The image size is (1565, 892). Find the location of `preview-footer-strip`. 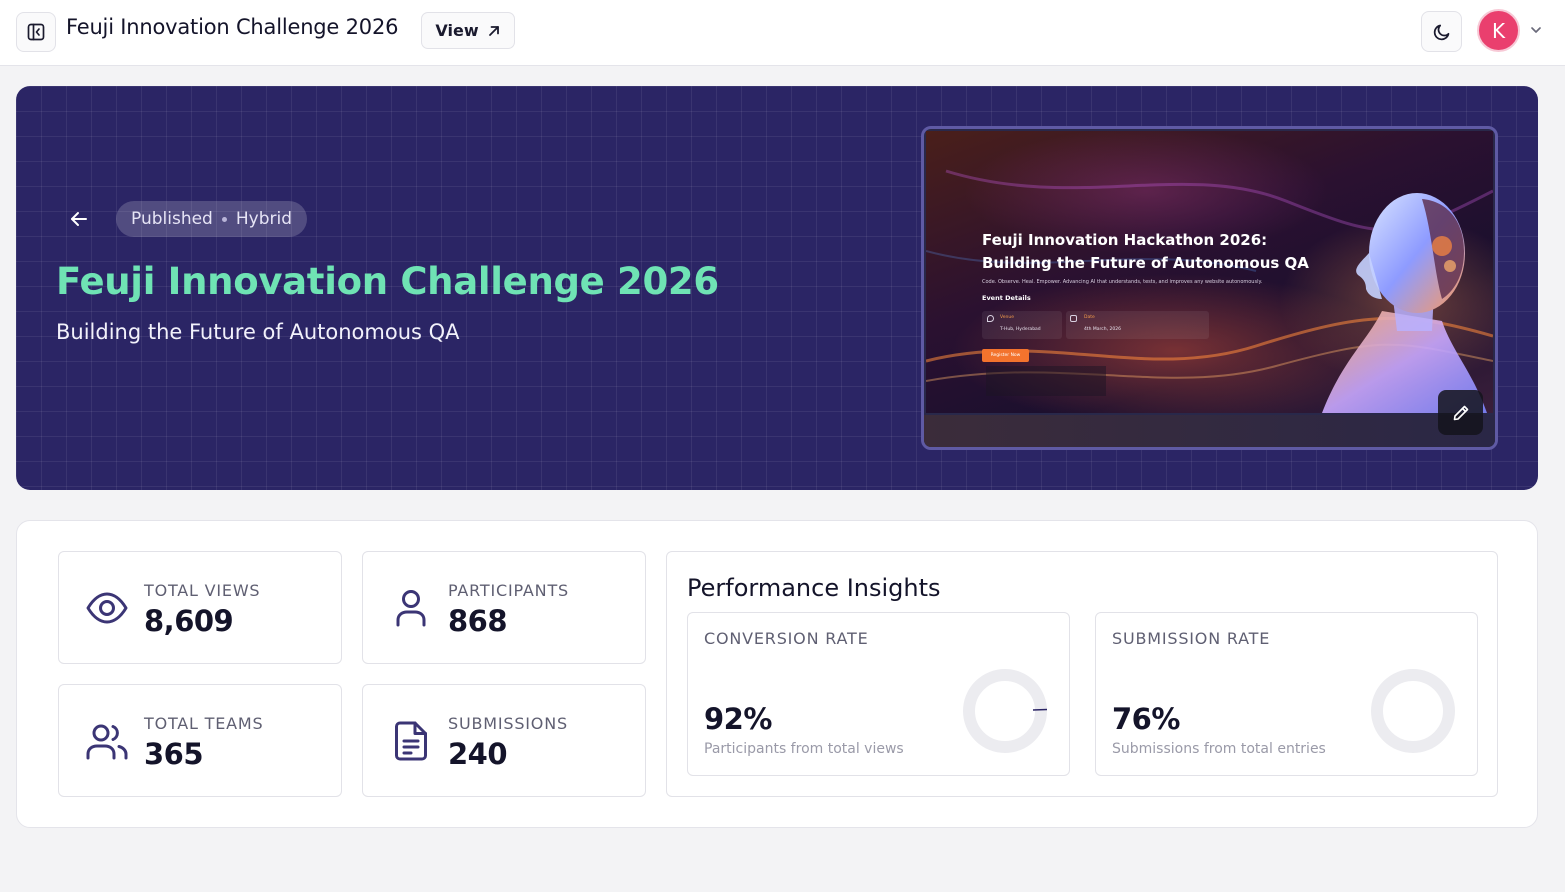

preview-footer-strip is located at coordinates (1209, 431).